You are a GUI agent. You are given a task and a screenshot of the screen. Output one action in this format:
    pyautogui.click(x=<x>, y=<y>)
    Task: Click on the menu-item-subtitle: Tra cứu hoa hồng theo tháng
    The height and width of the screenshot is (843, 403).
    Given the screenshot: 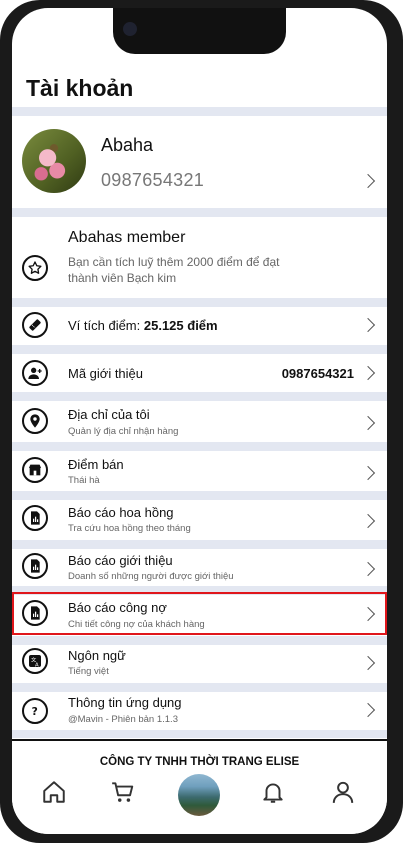 What is the action you would take?
    pyautogui.click(x=129, y=528)
    